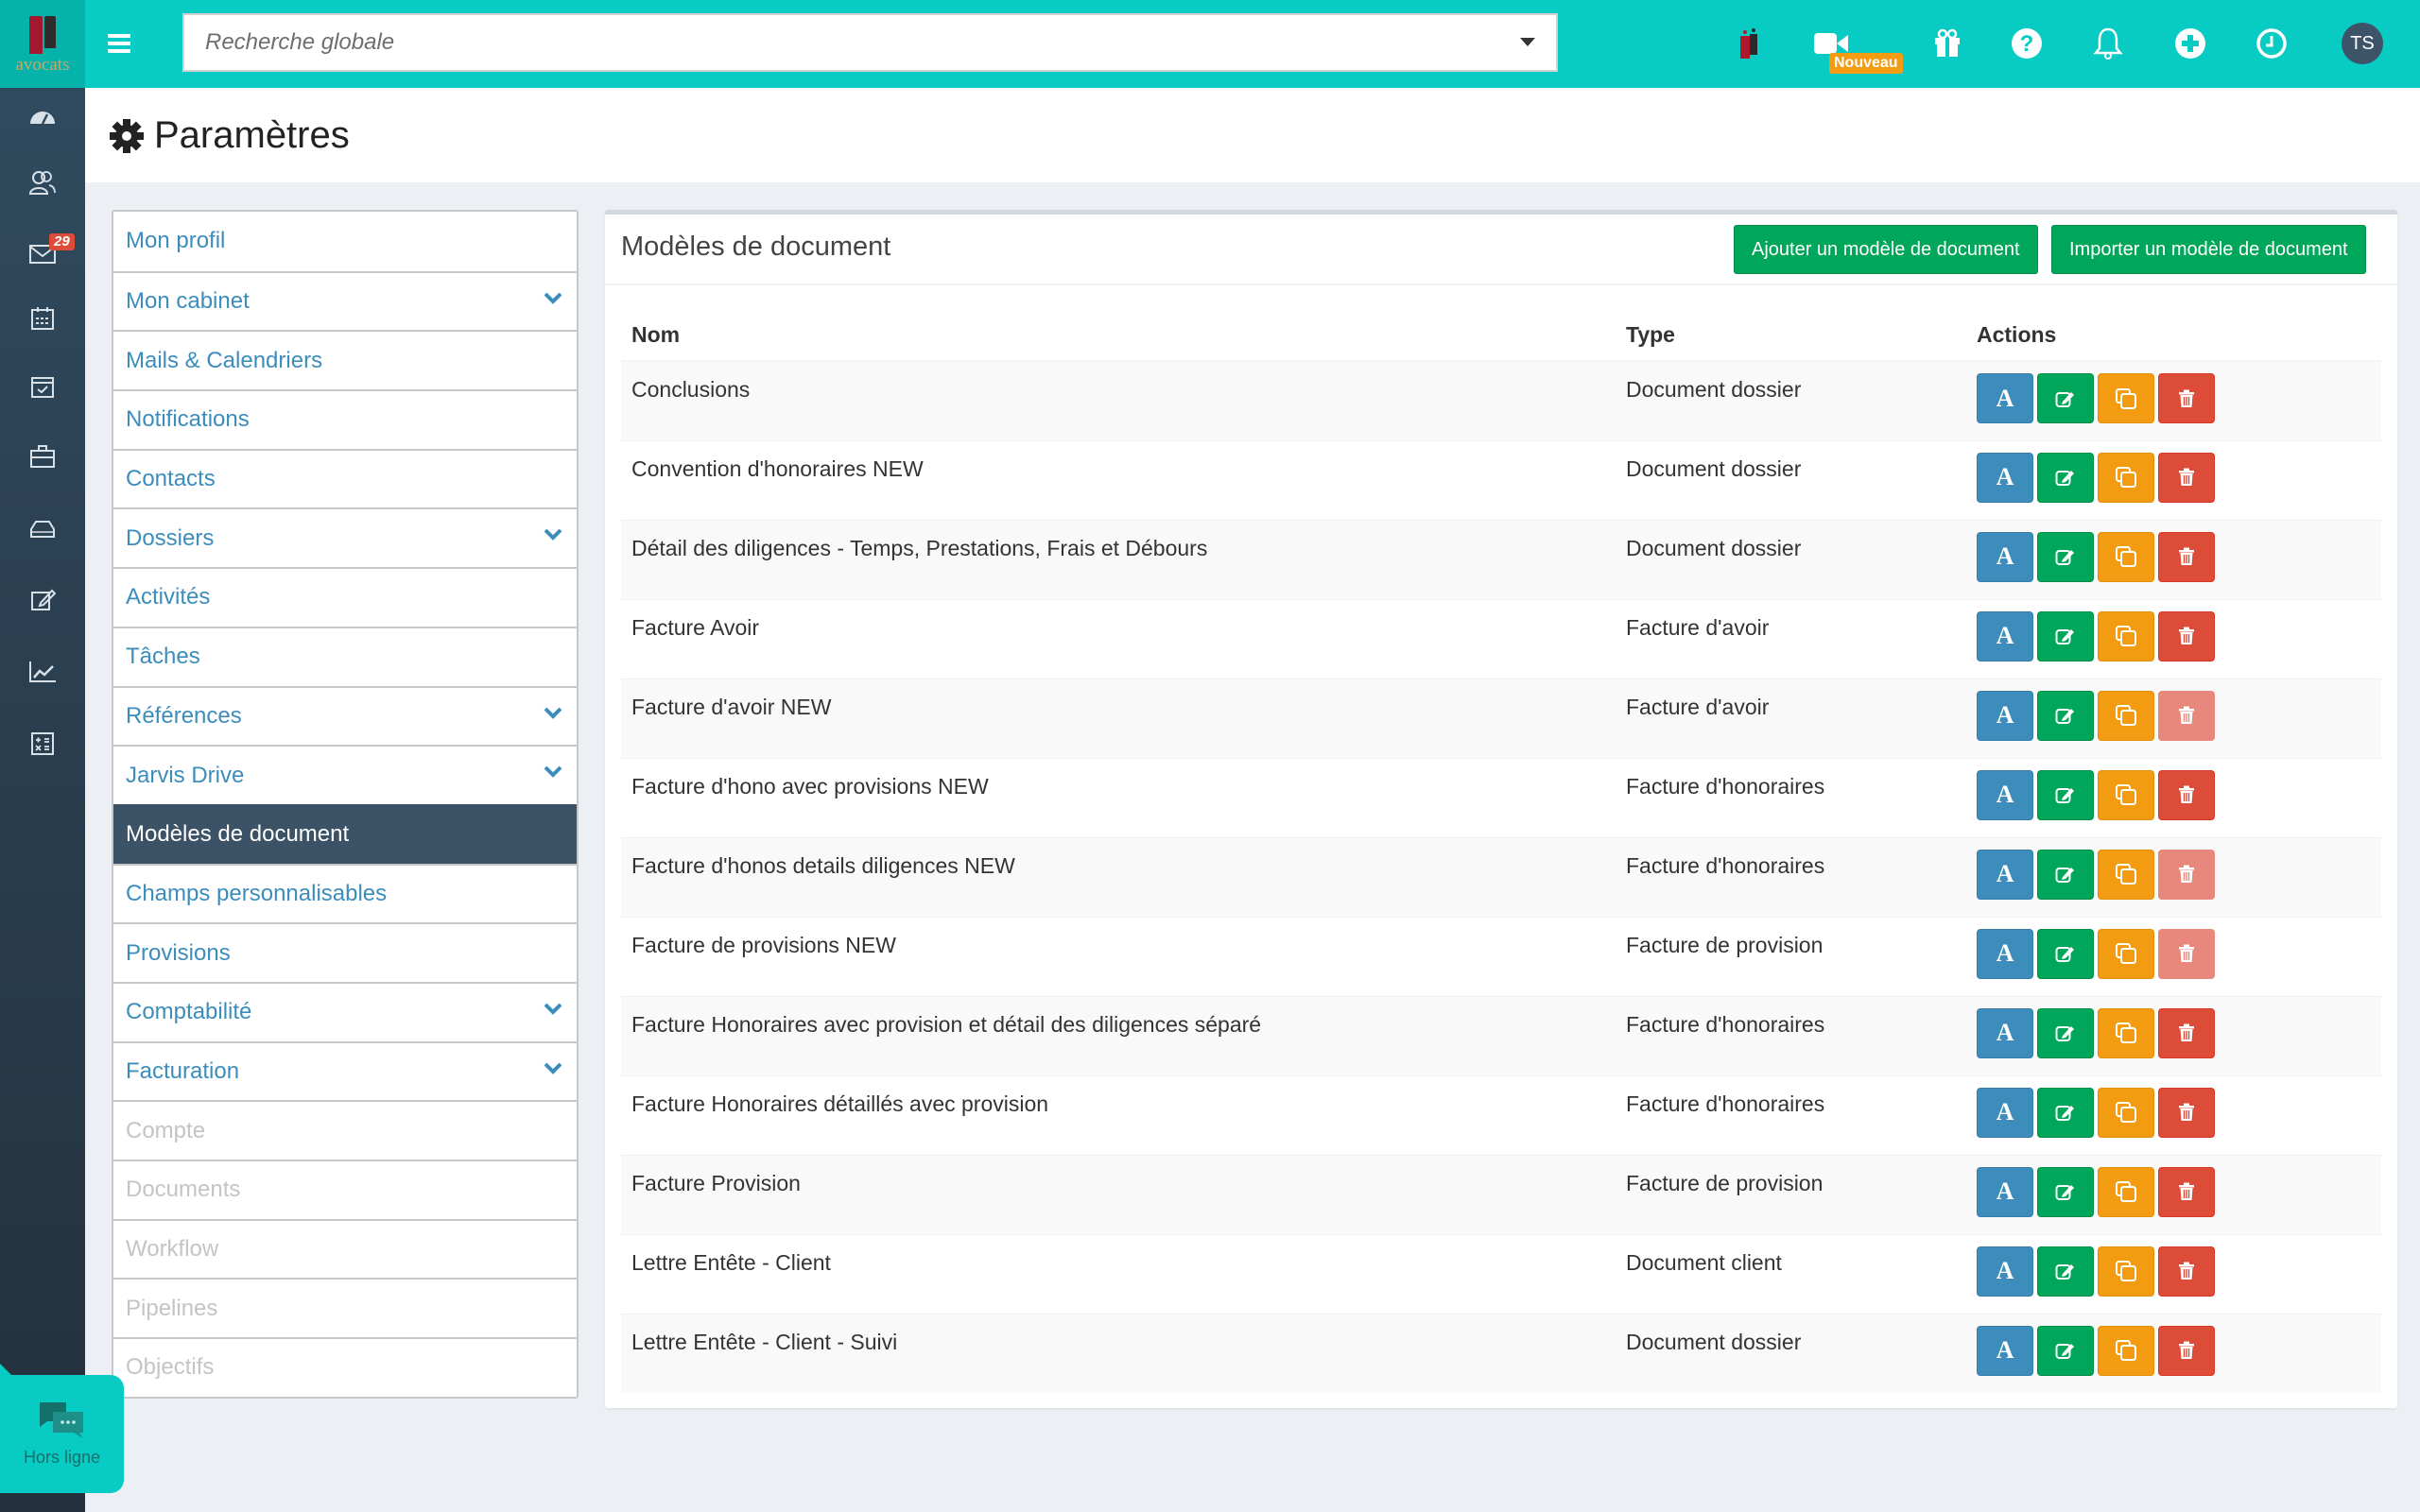 Image resolution: width=2420 pixels, height=1512 pixels. I want to click on menu-toggle-button, so click(119, 43).